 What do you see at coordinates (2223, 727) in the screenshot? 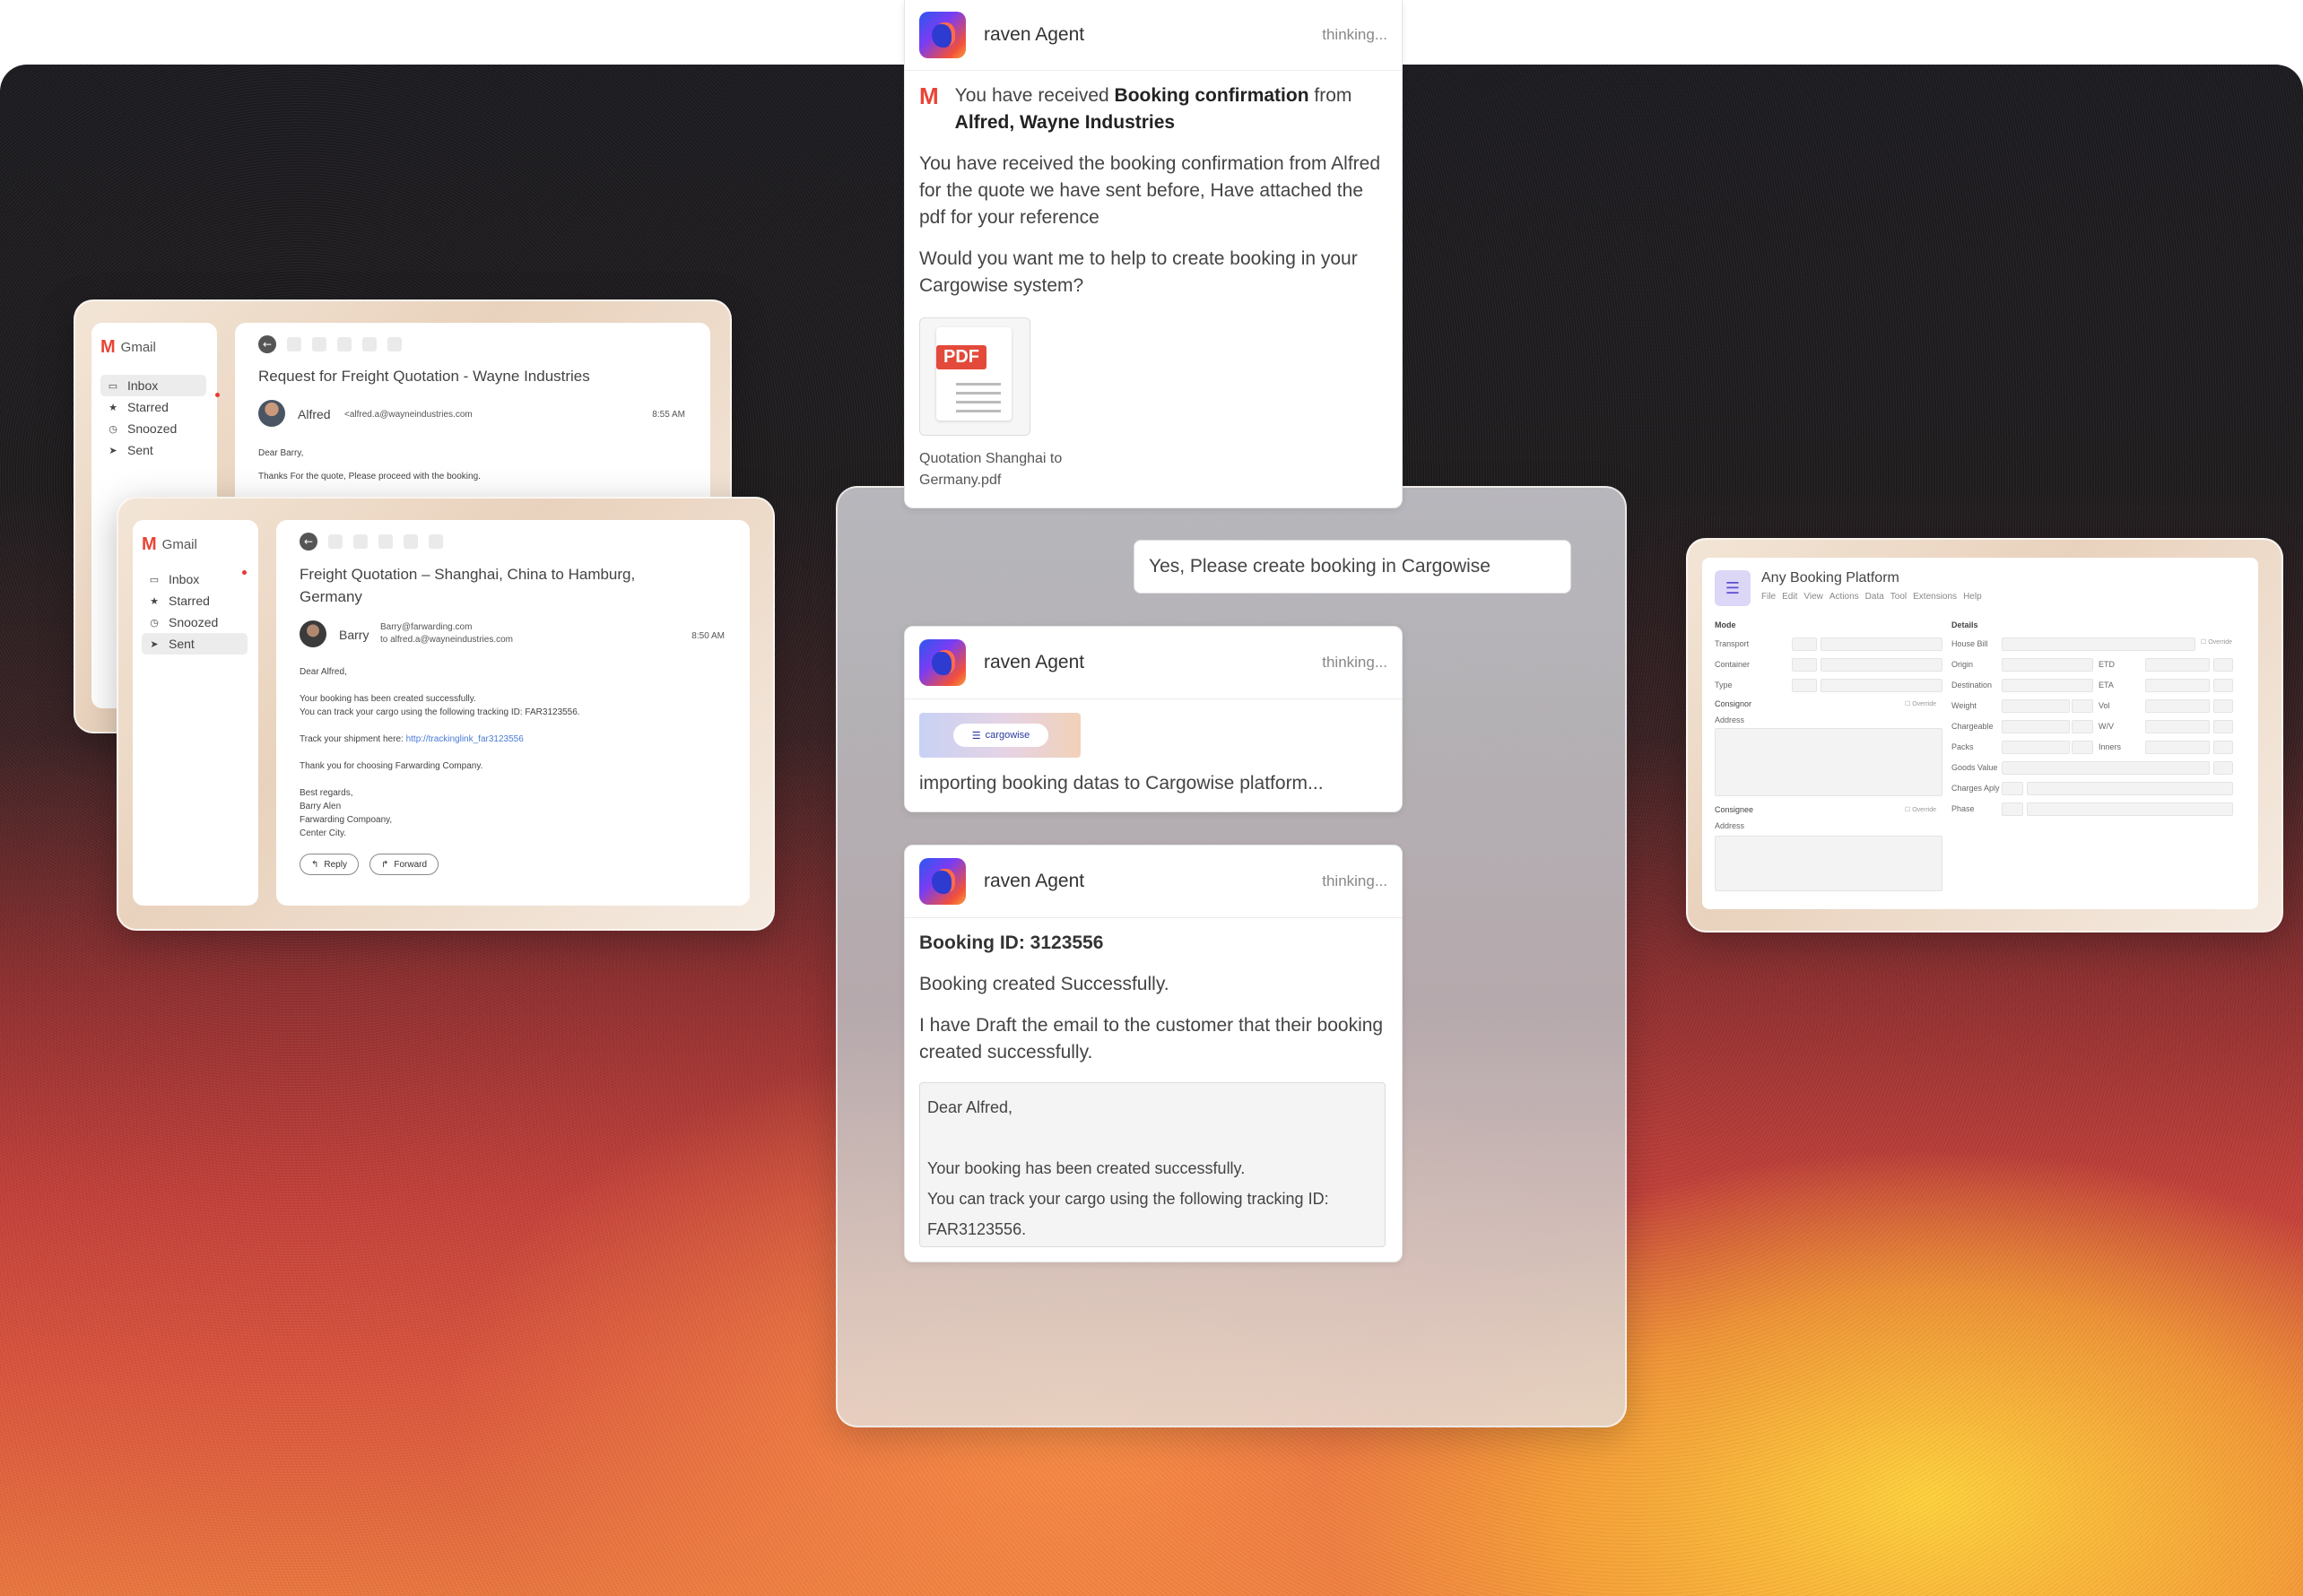
I see `wv-unit` at bounding box center [2223, 727].